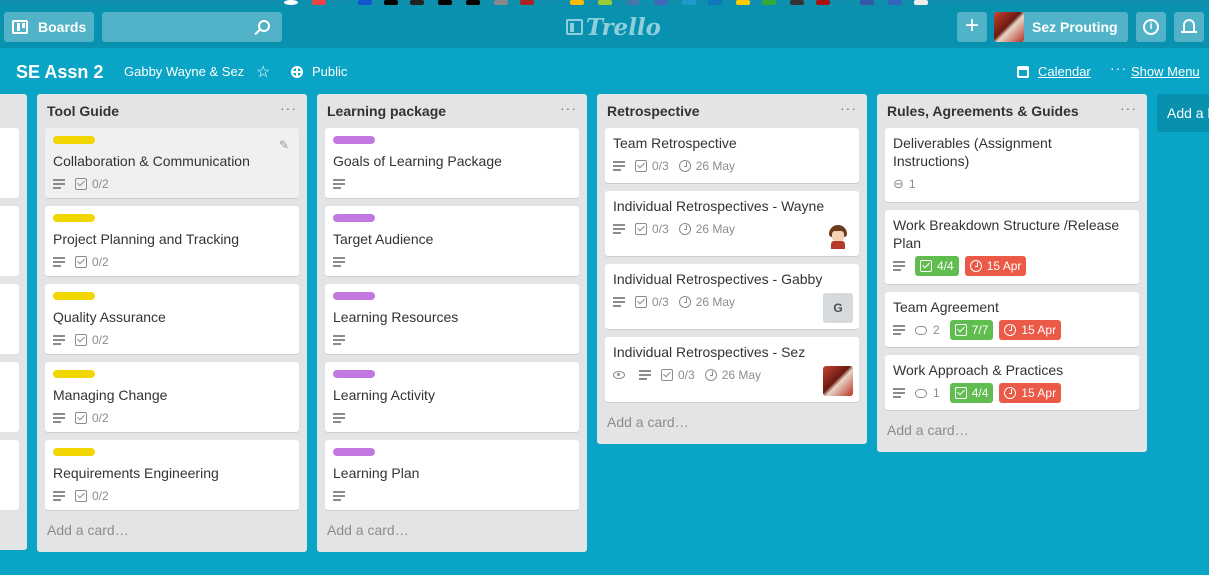  I want to click on list-card: Project Planning and Tracking 0/2, so click(172, 241).